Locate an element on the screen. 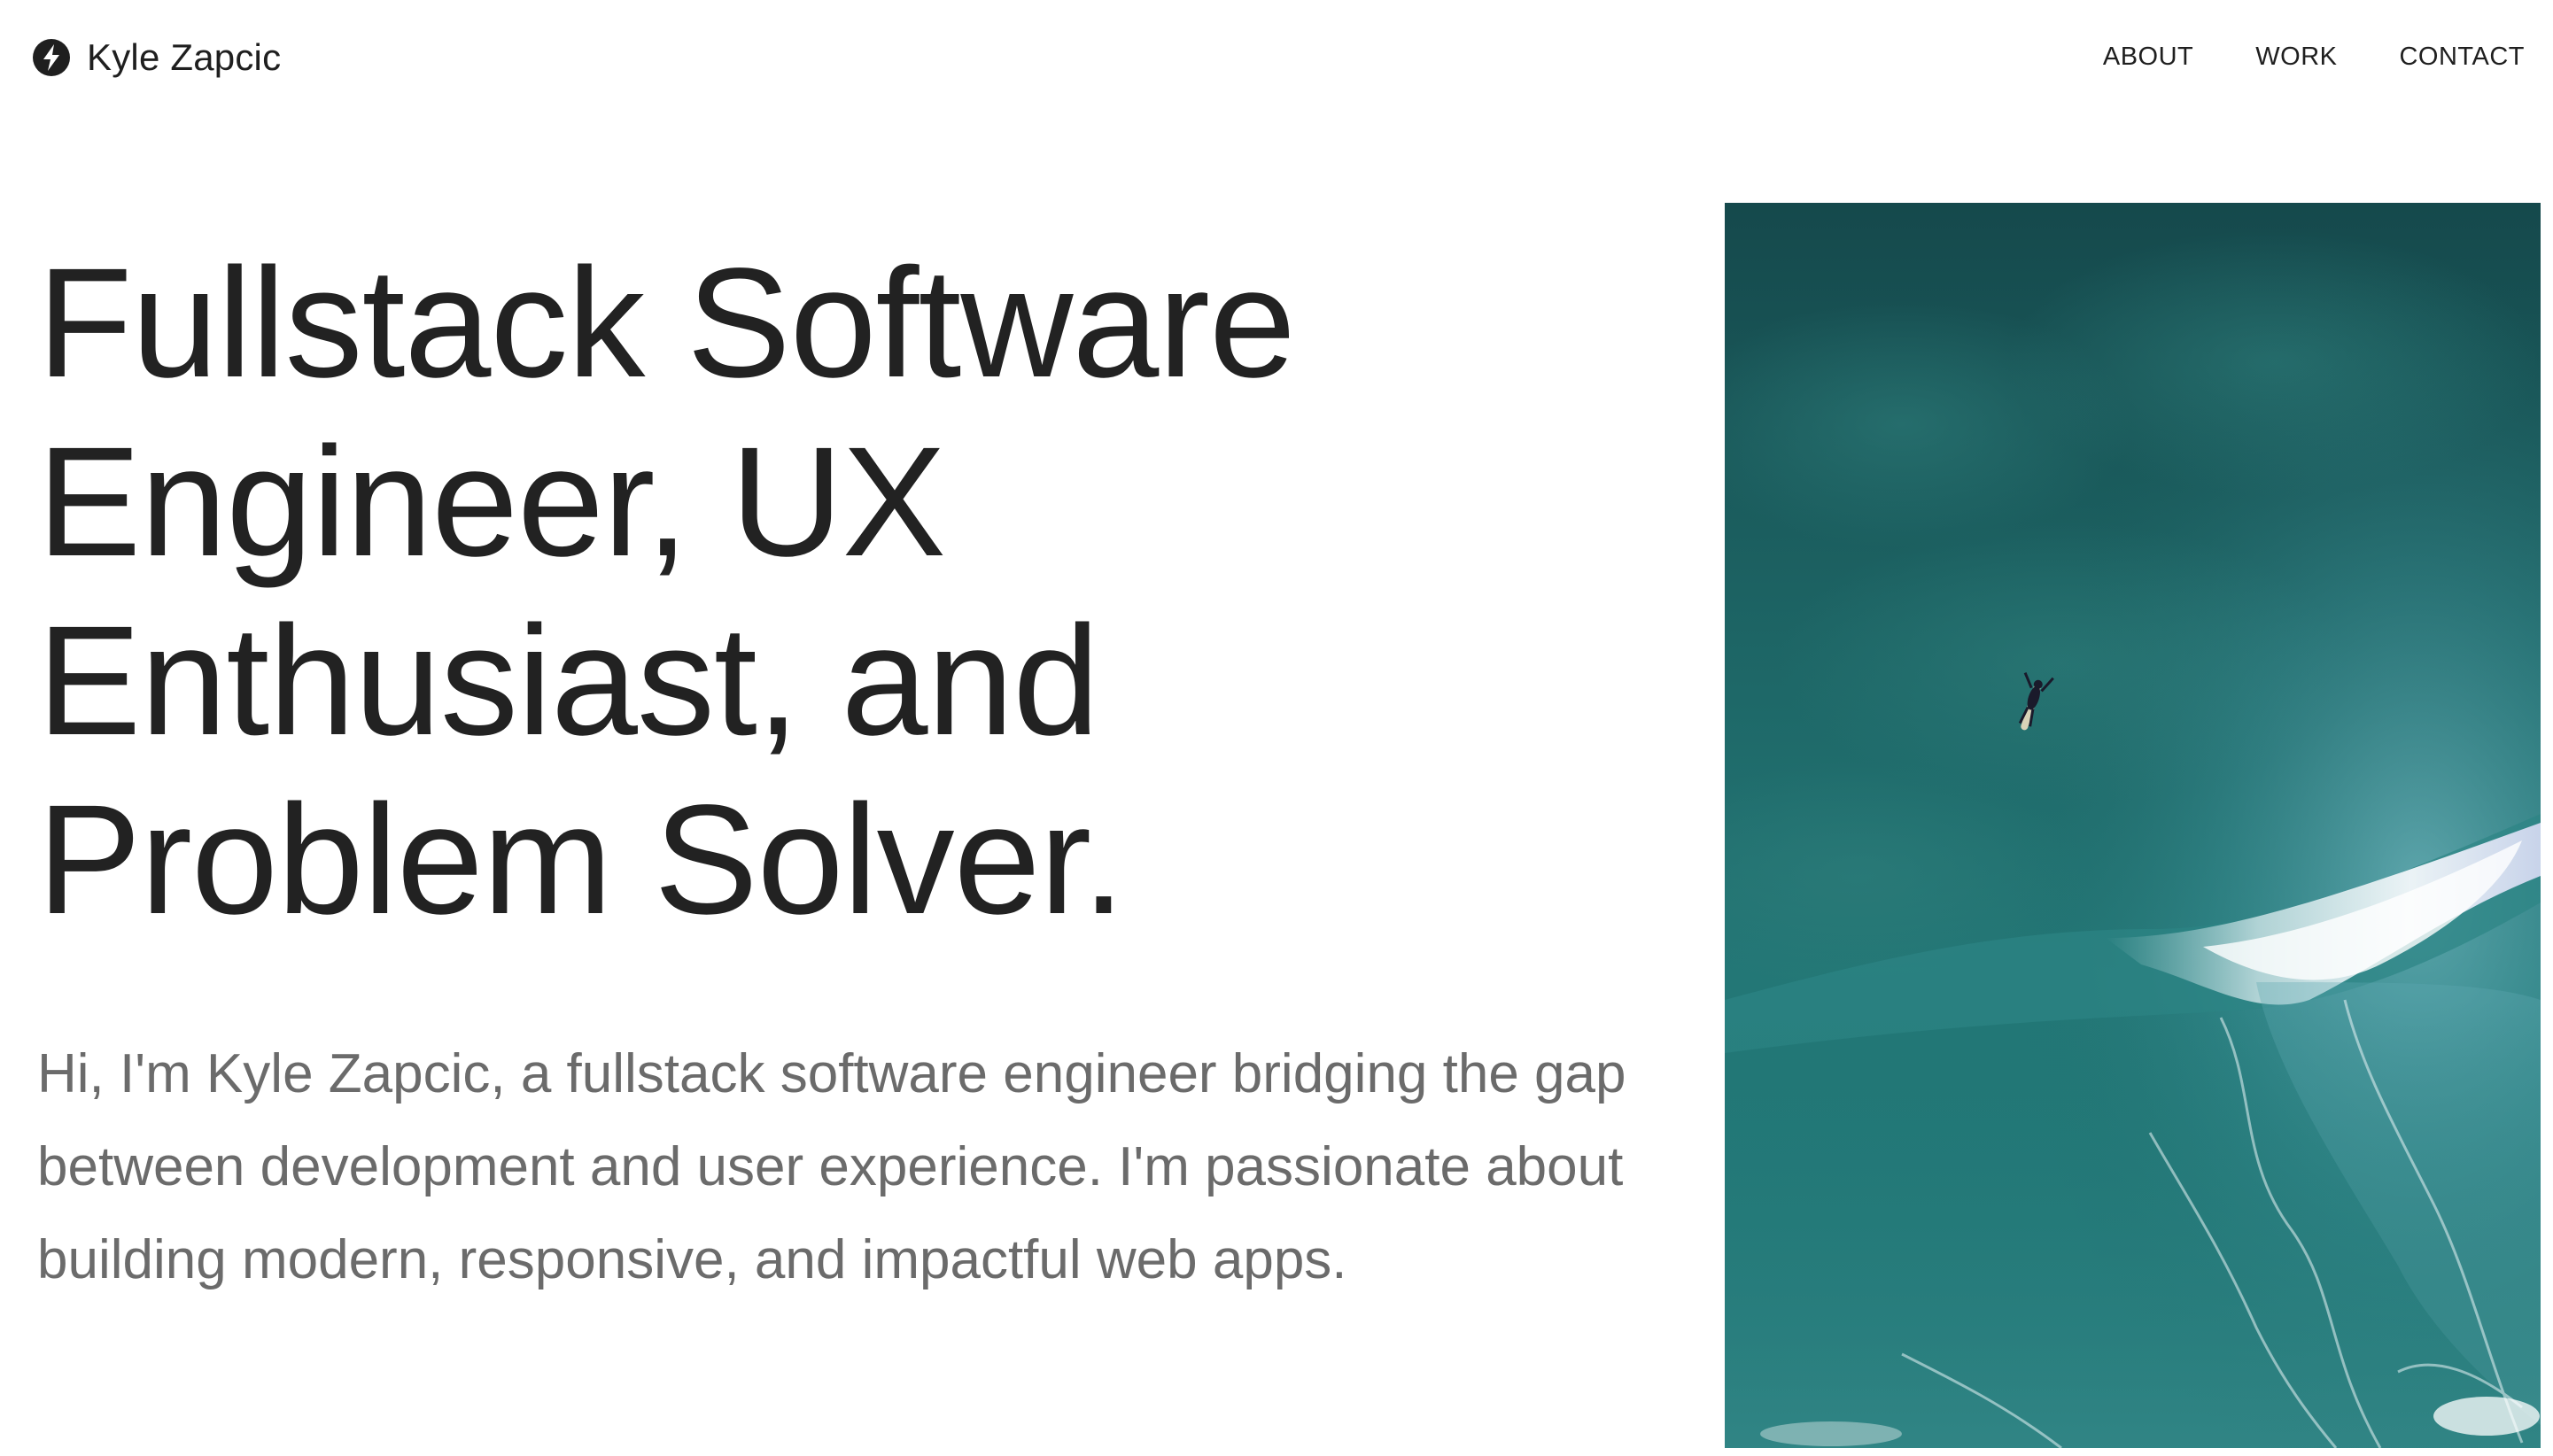 The image size is (2553, 1456). brand-home-link: Kyle Zapcic is located at coordinates (156, 58).